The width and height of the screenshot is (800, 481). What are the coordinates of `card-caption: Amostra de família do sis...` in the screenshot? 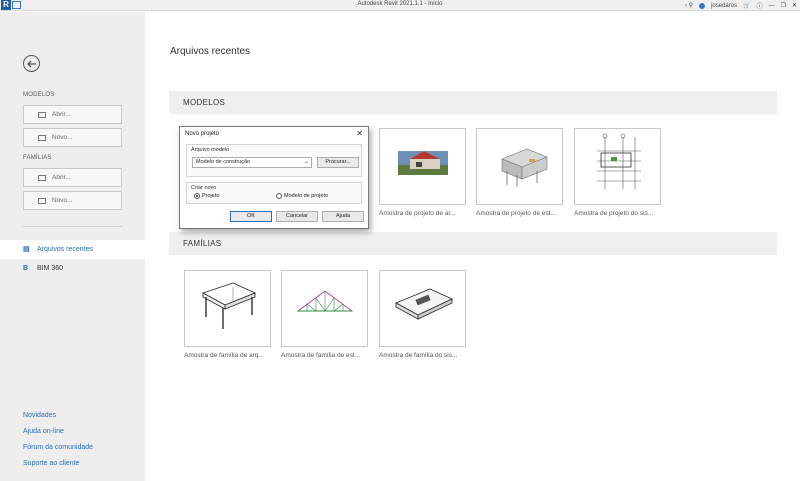 It's located at (418, 355).